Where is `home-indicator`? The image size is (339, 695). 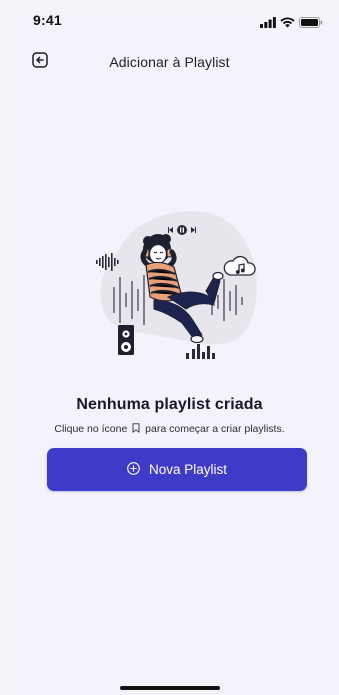 home-indicator is located at coordinates (170, 688).